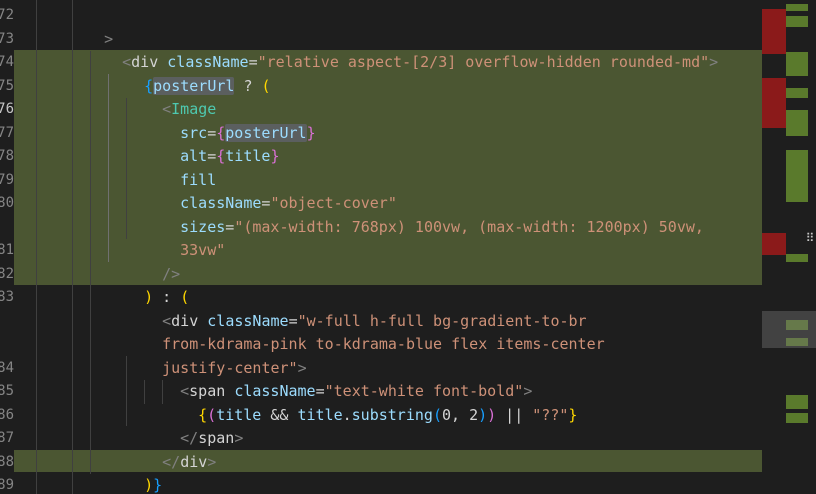 The image size is (816, 494). What do you see at coordinates (135, 472) in the screenshot?
I see `code-line: )}` at bounding box center [135, 472].